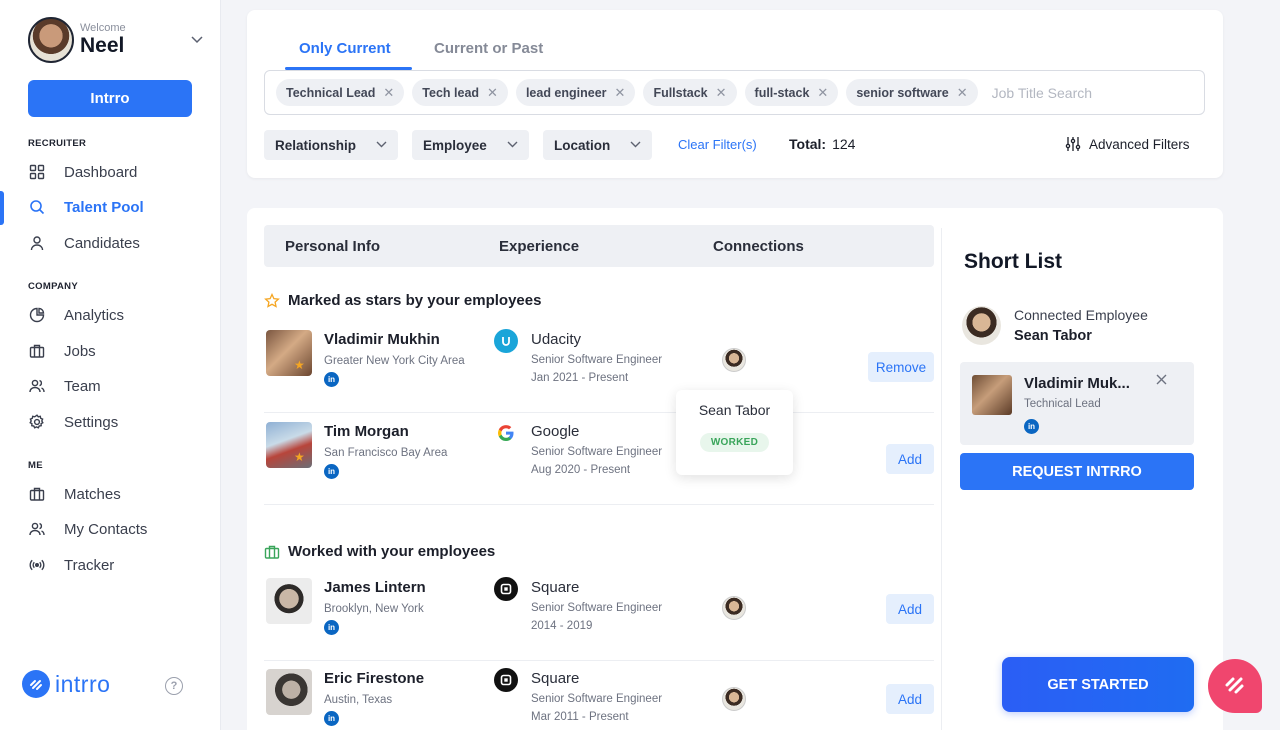 Image resolution: width=1280 pixels, height=730 pixels. What do you see at coordinates (1013, 261) in the screenshot?
I see `shortlist-title: Short List` at bounding box center [1013, 261].